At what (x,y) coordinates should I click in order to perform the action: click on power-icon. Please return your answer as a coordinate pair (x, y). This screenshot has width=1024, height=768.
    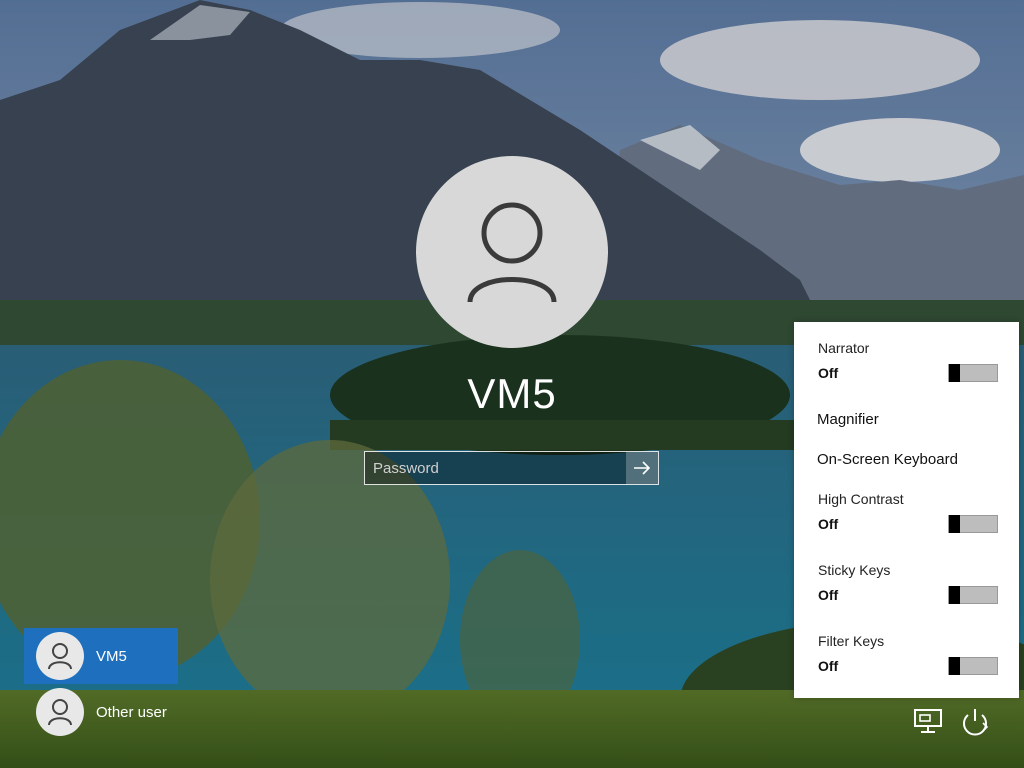
    Looking at the image, I should click on (976, 722).